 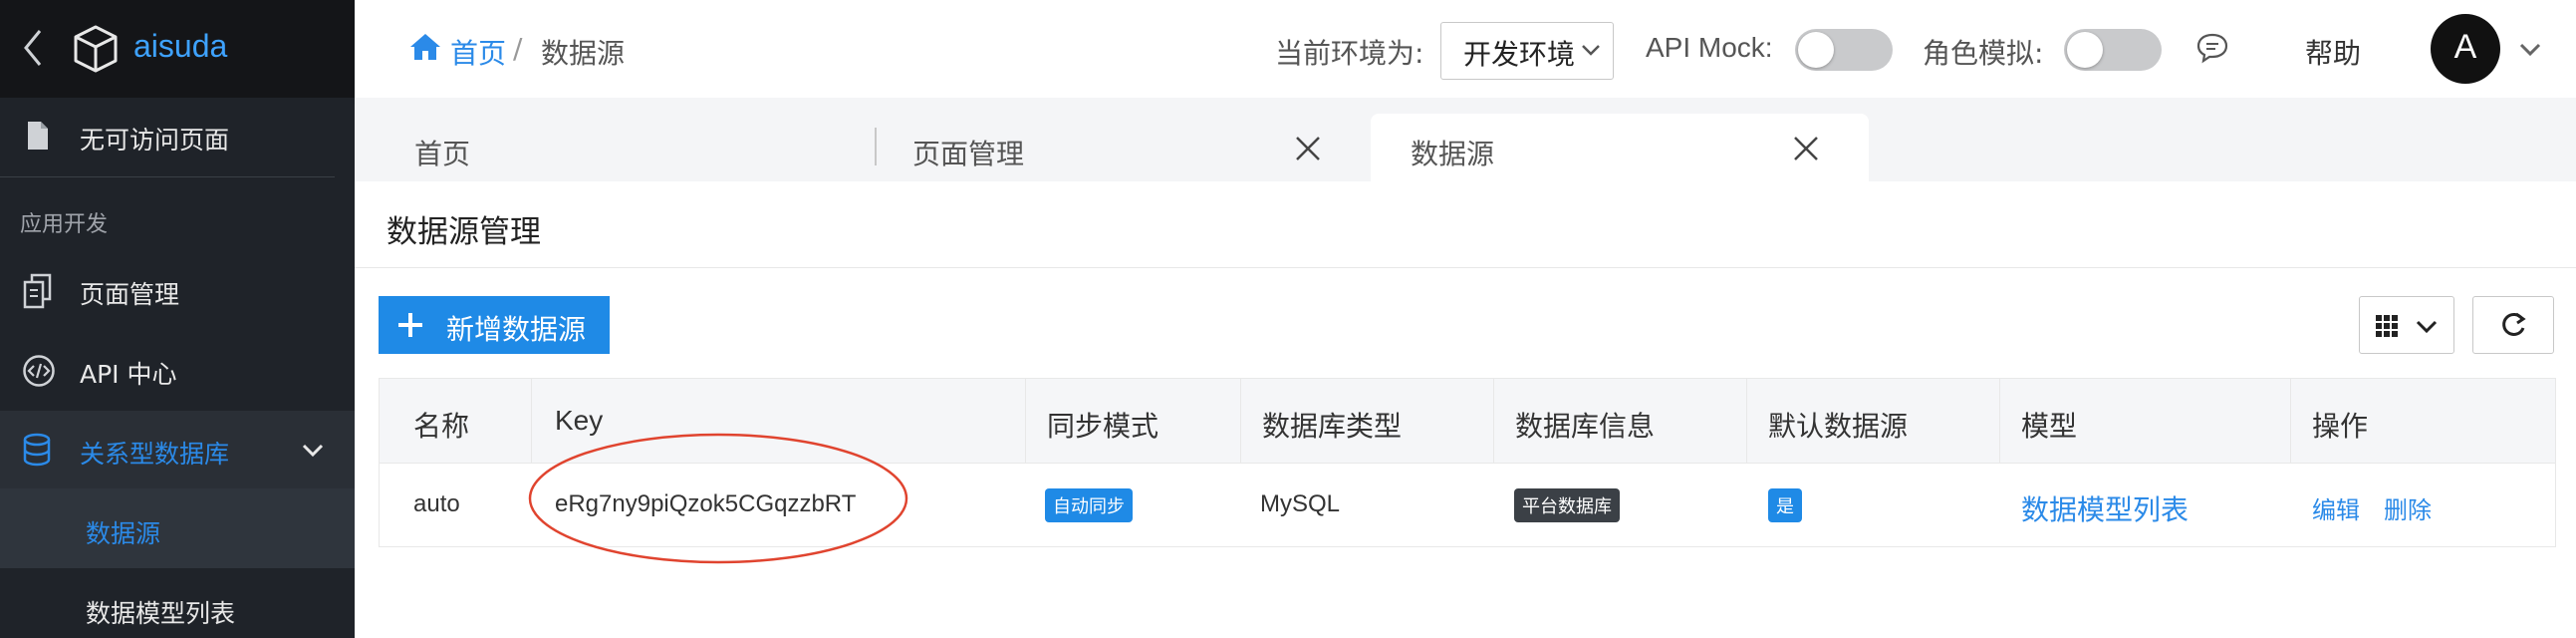 What do you see at coordinates (1332, 426) in the screenshot?
I see `col-header-db-type: 数据库类型` at bounding box center [1332, 426].